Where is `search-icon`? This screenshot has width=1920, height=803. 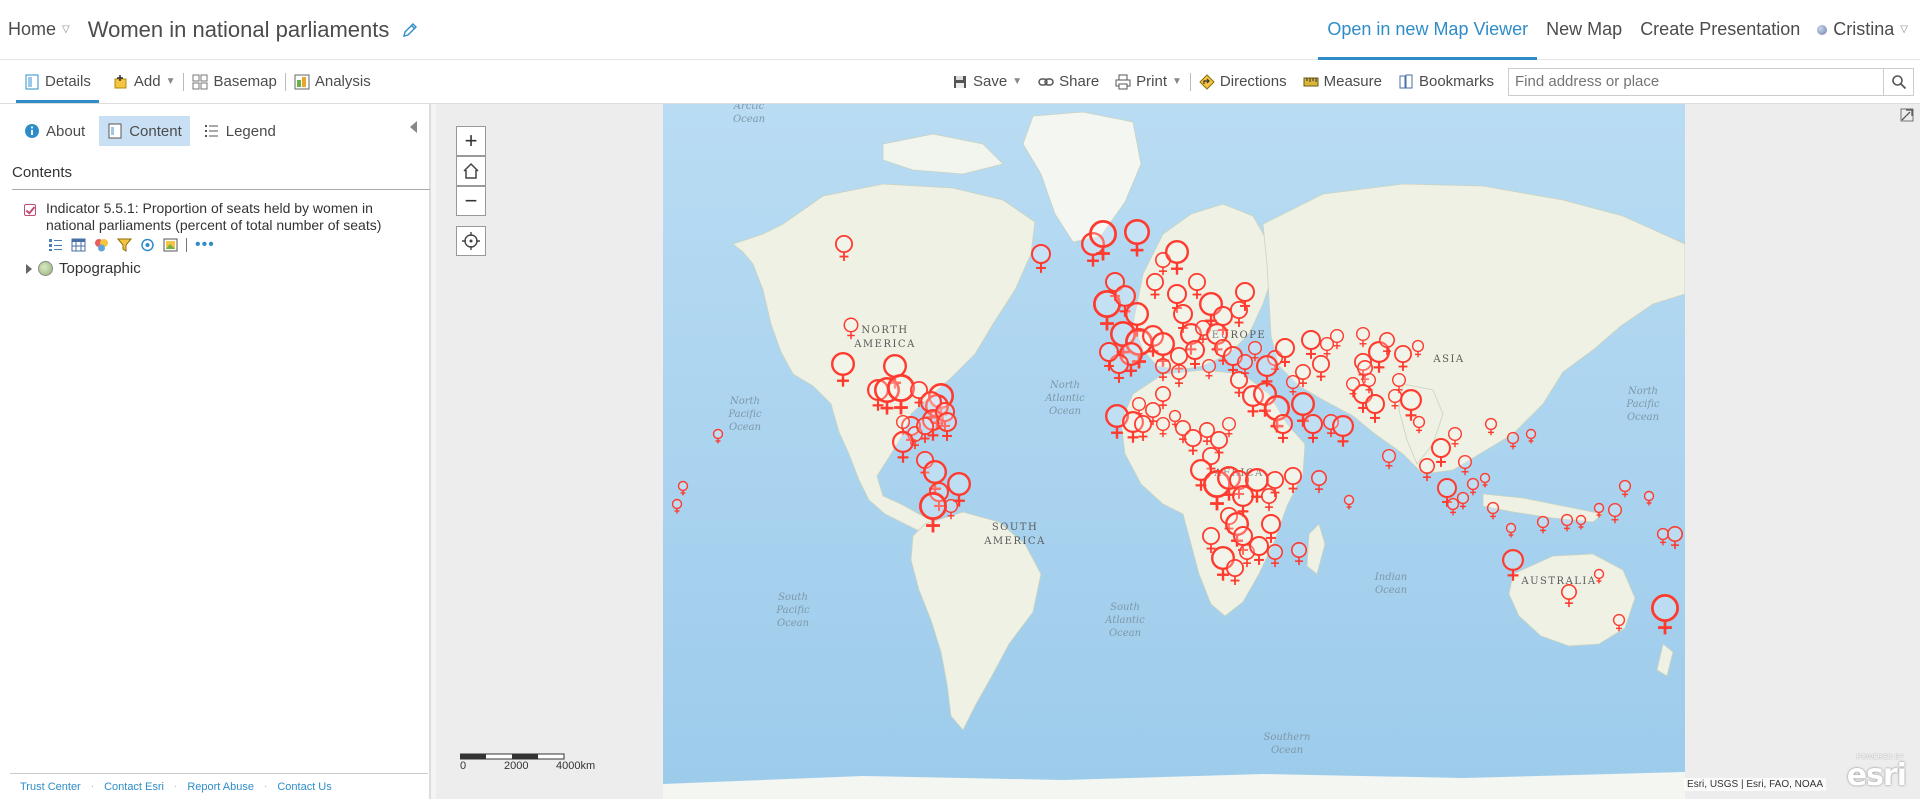 search-icon is located at coordinates (1898, 81).